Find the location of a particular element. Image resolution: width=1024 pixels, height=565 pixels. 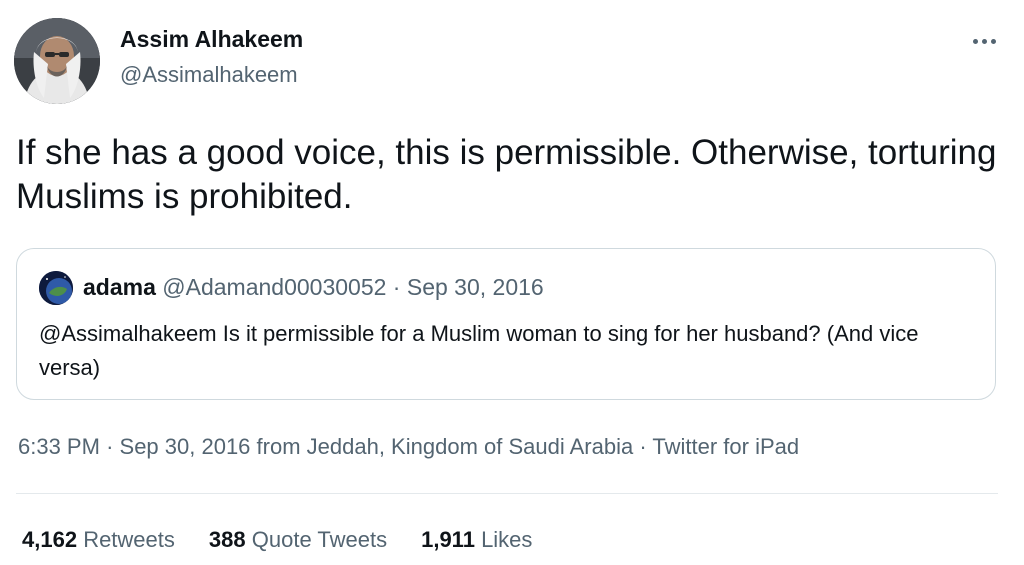

tweet-location: from Jeddah, Kingdom of Saudi Arabia is located at coordinates (445, 446).